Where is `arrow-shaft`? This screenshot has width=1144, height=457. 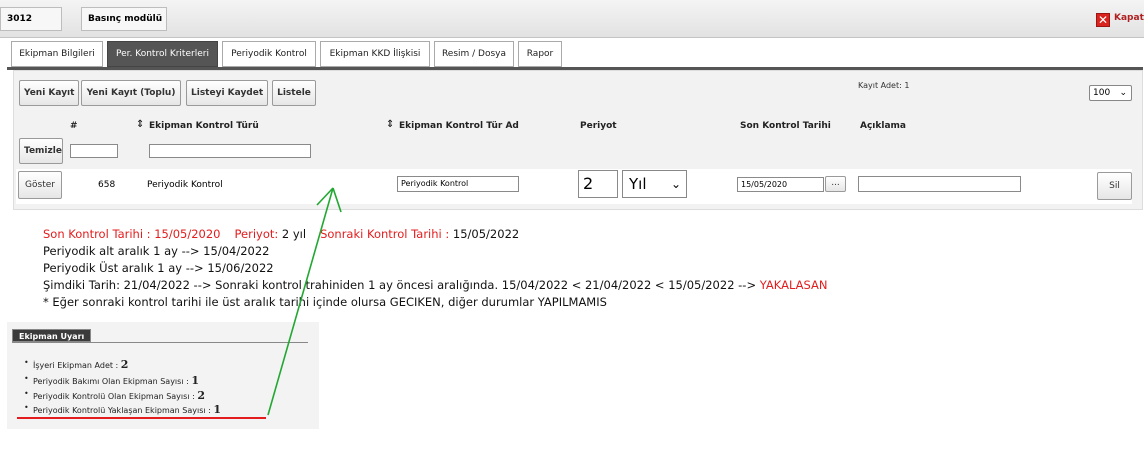 arrow-shaft is located at coordinates (300, 301).